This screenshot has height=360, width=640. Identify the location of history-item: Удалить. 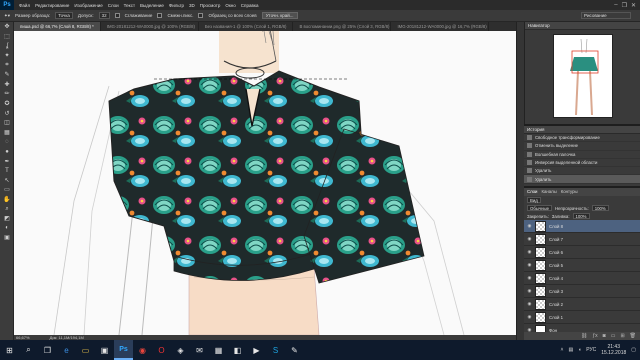
(582, 171).